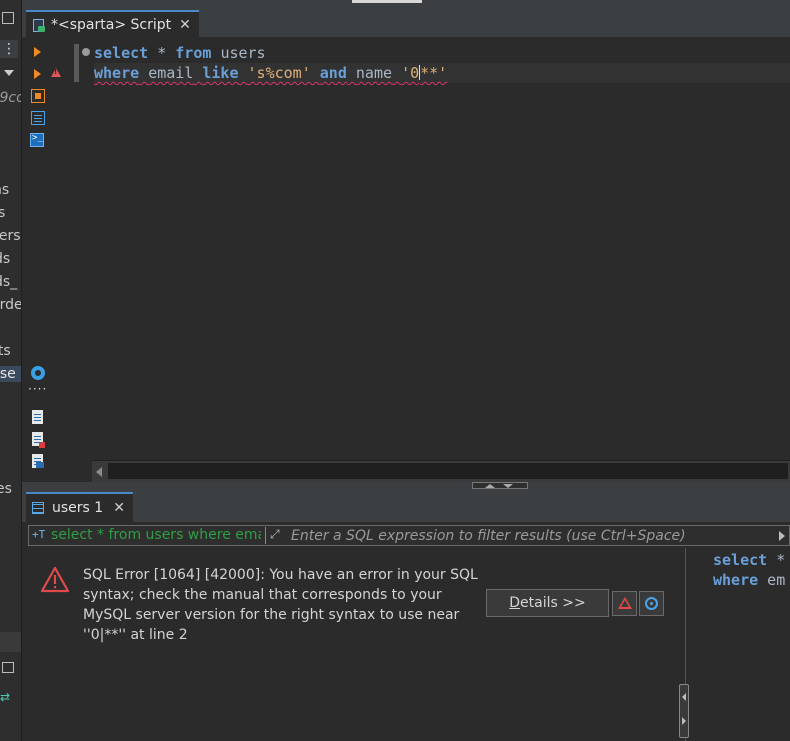 This screenshot has width=790, height=741. I want to click on tab-sparta-script: *<sparta> Script ✕, so click(112, 24).